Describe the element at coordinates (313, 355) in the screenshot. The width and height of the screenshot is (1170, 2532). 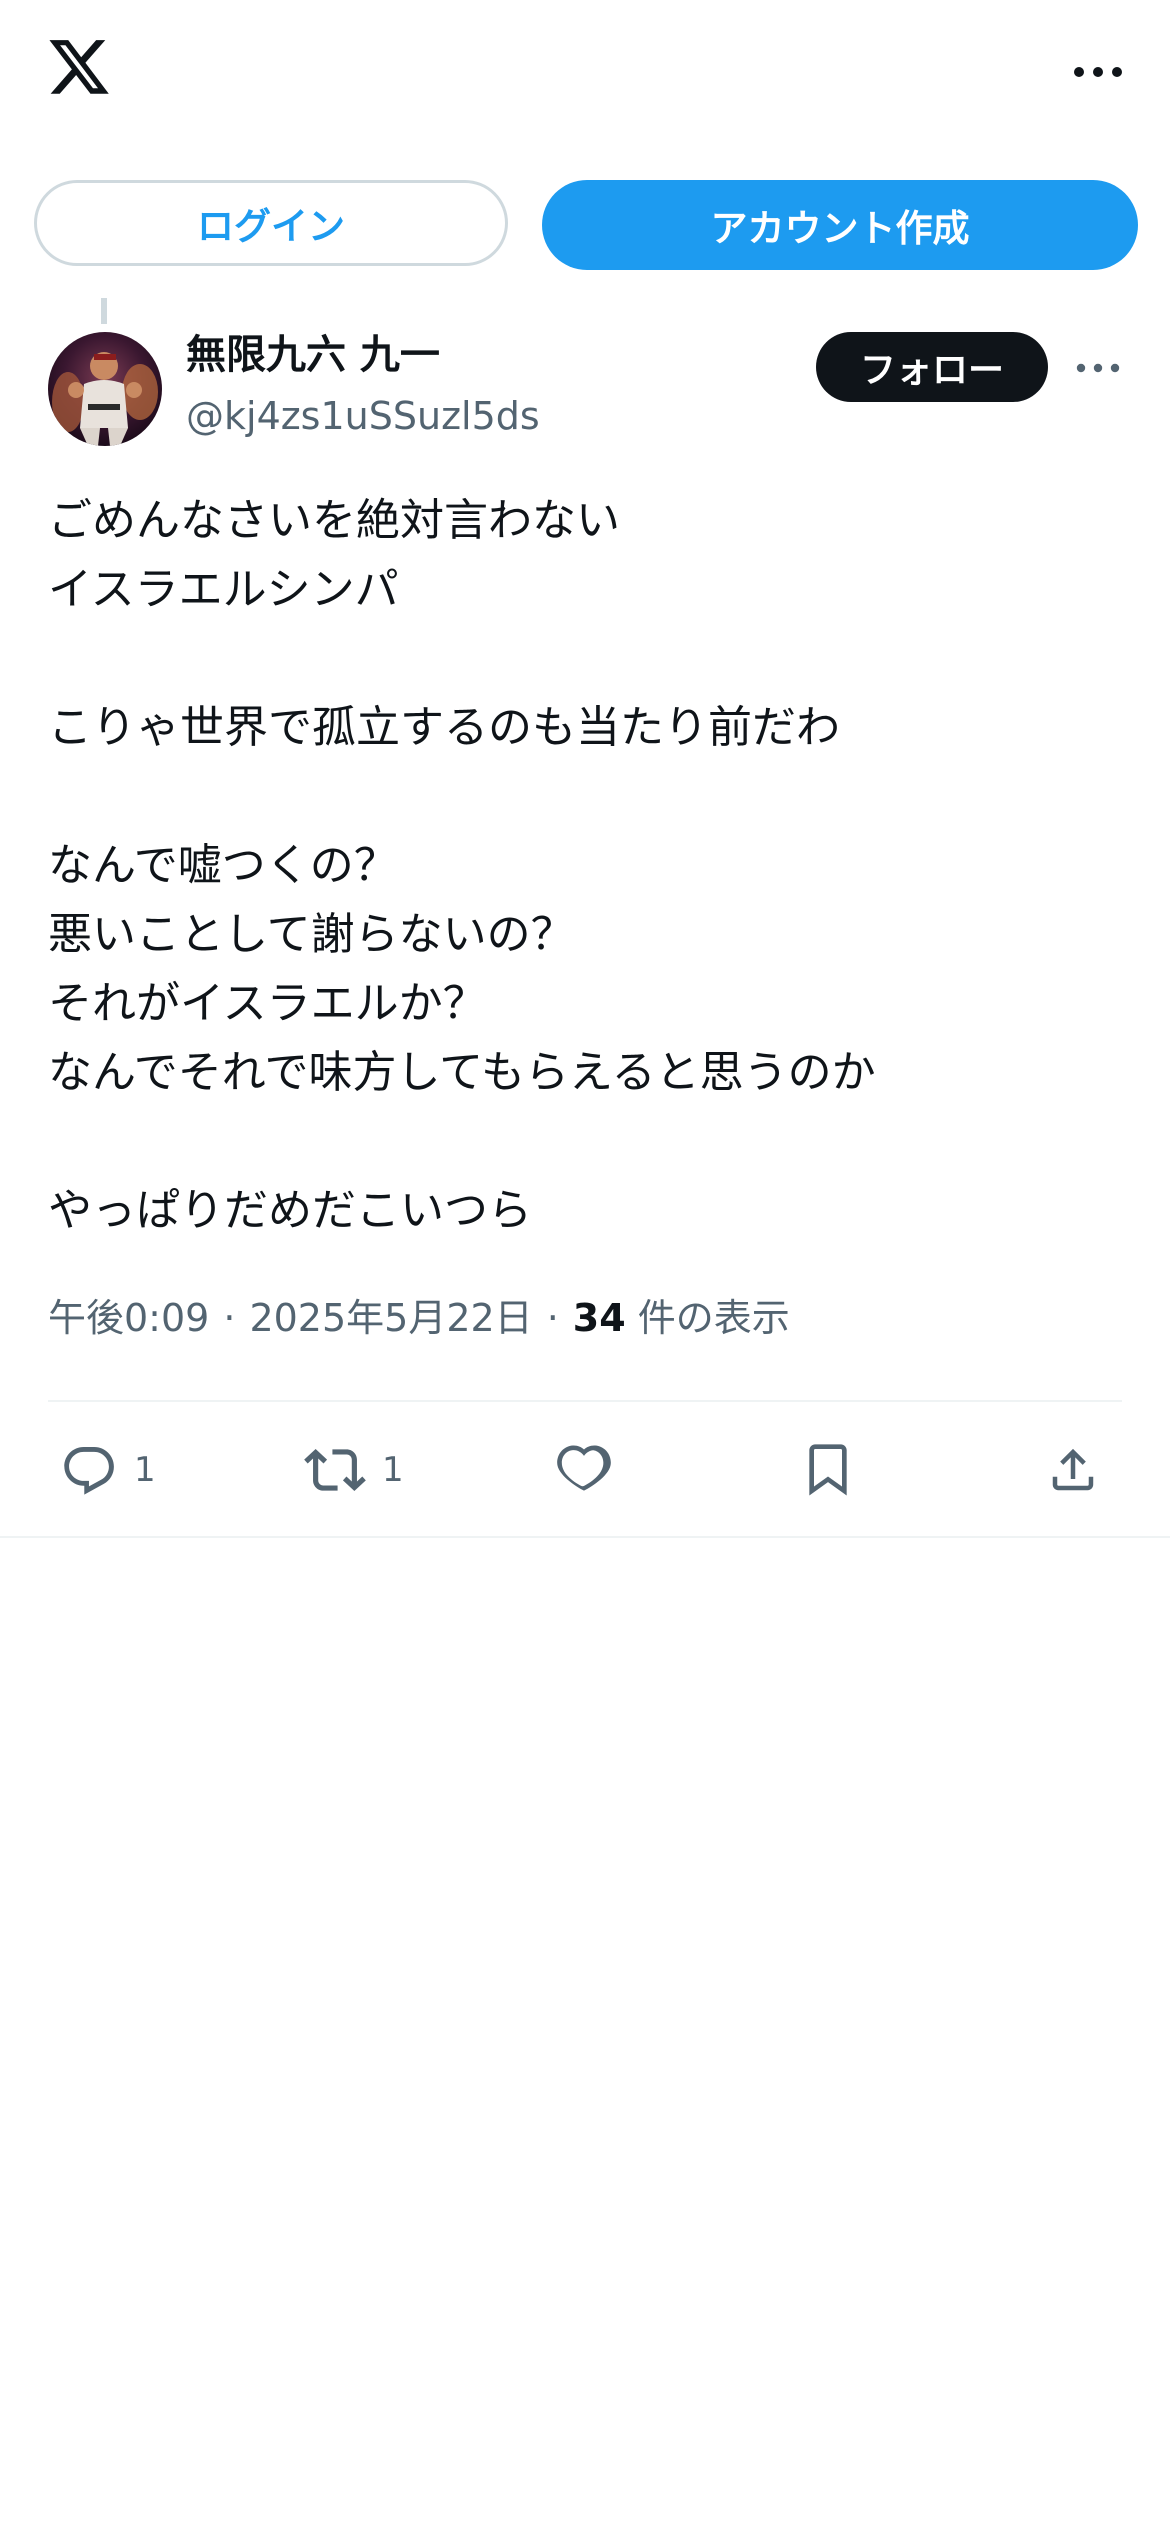
I see `display-name: 無限九六 九一` at that location.